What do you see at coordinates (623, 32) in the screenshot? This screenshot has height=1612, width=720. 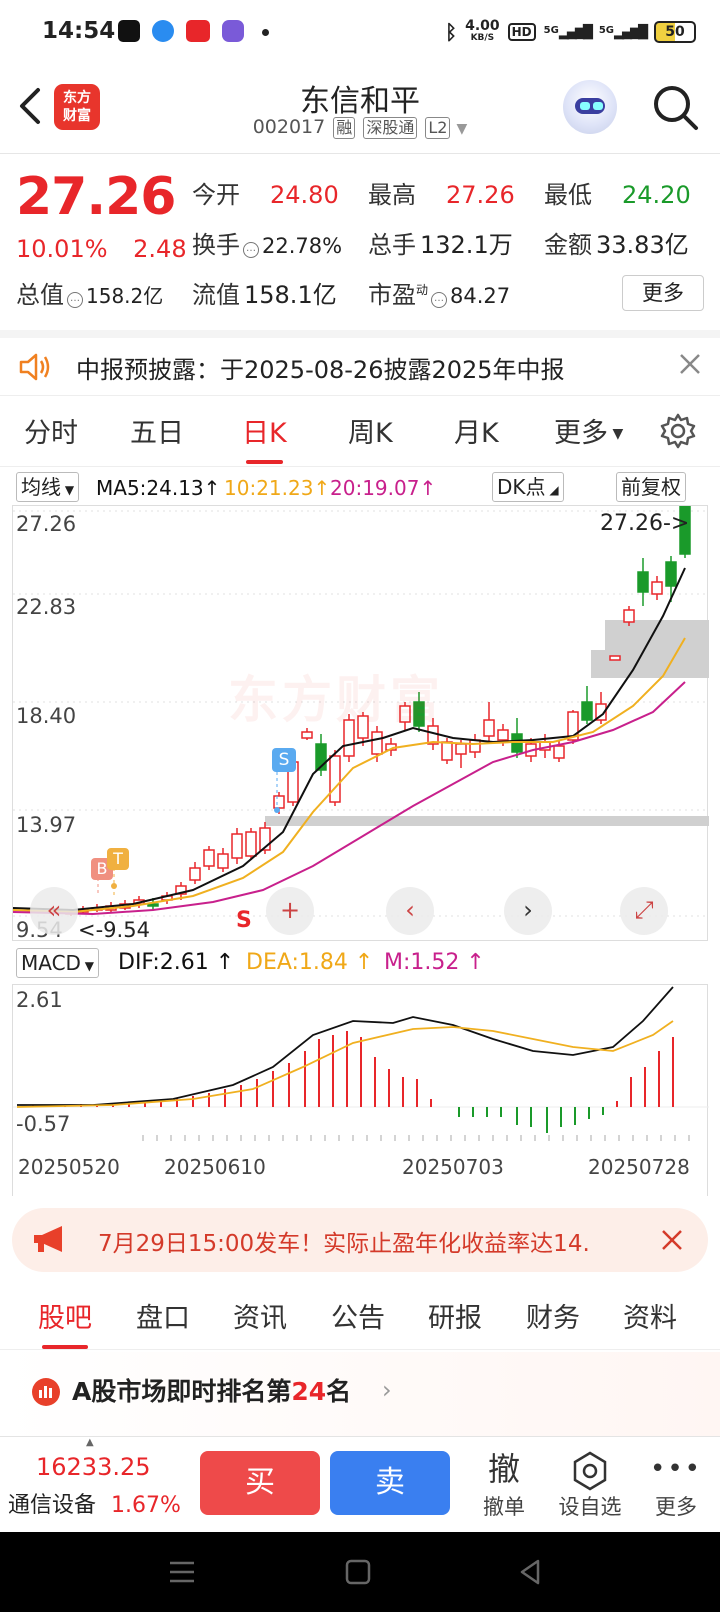 I see `signal-icon-2: 5G▂▄▆█` at bounding box center [623, 32].